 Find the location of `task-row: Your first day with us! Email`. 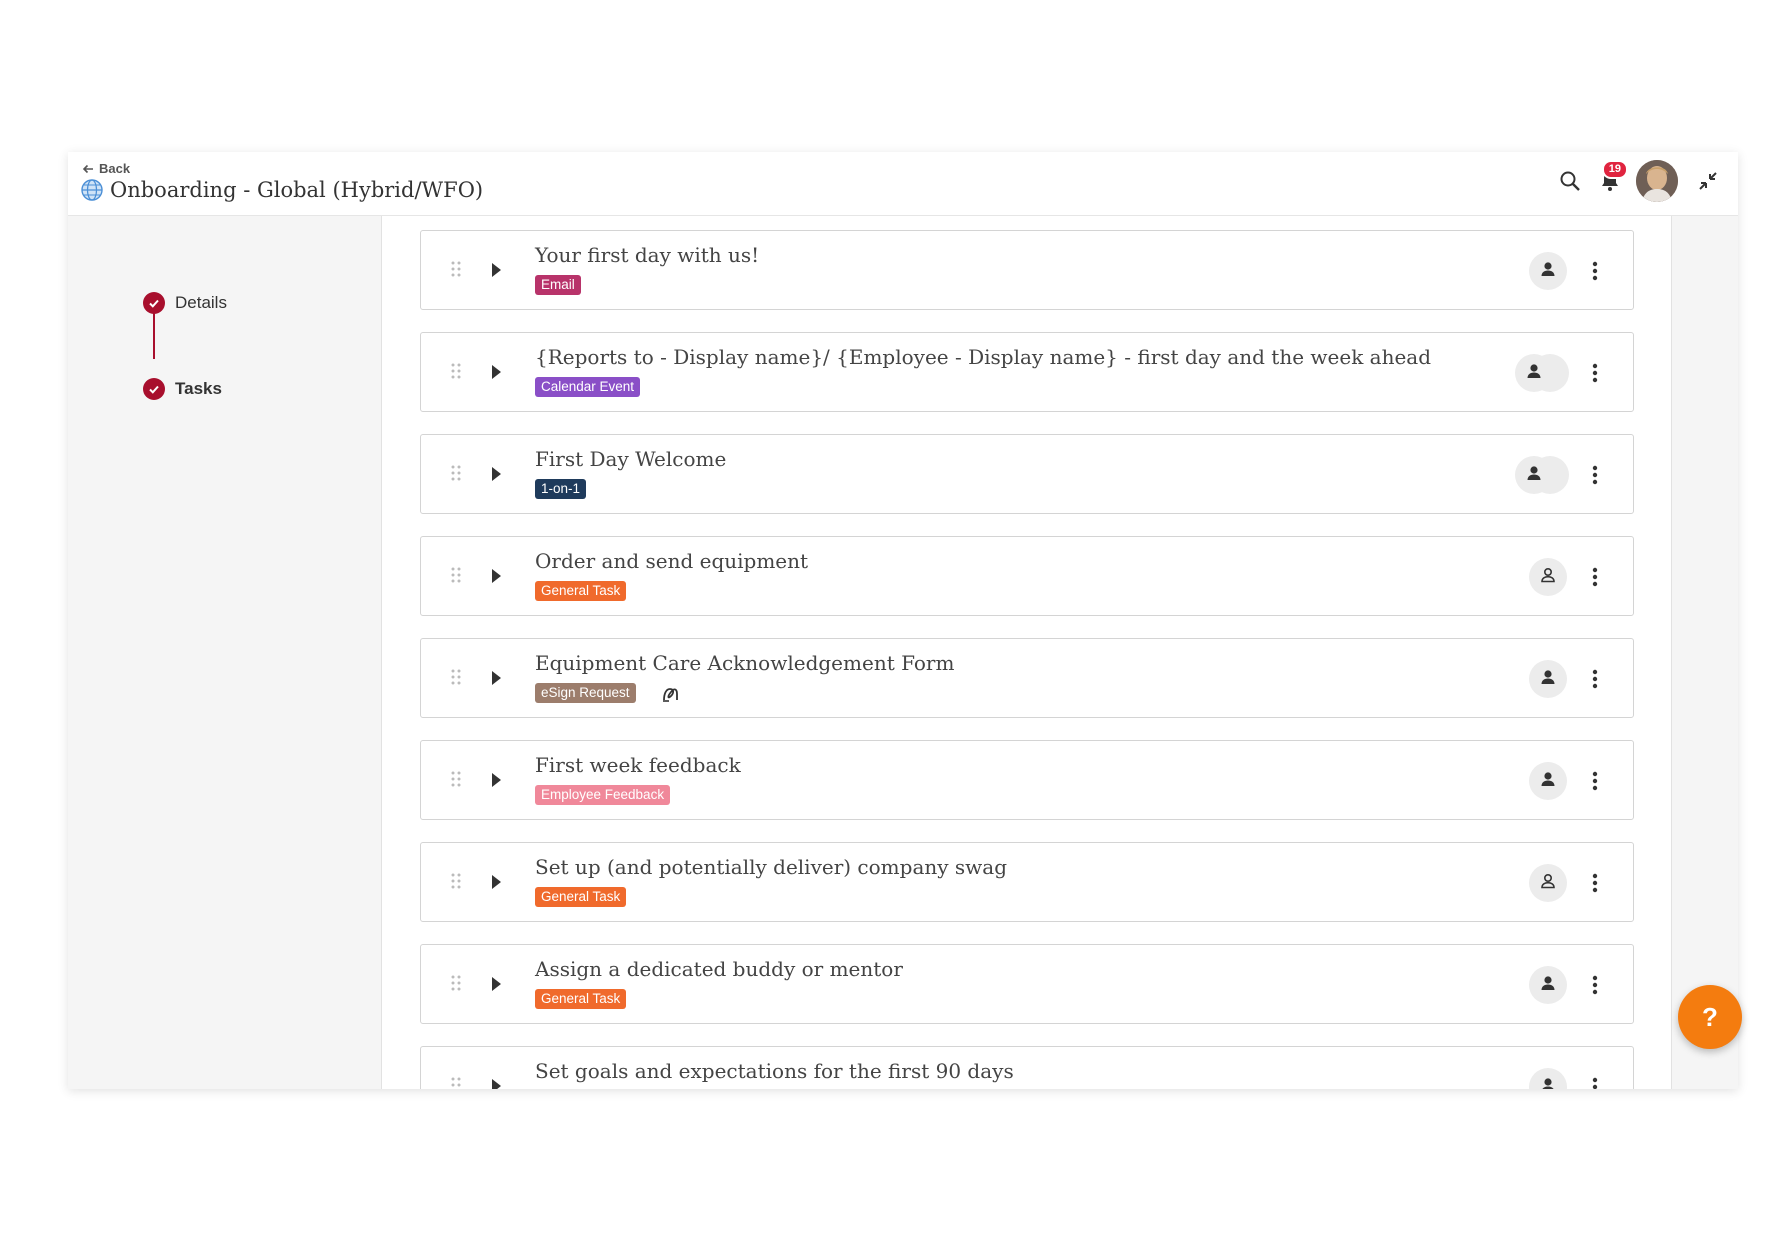

task-row: Your first day with us! Email is located at coordinates (1027, 270).